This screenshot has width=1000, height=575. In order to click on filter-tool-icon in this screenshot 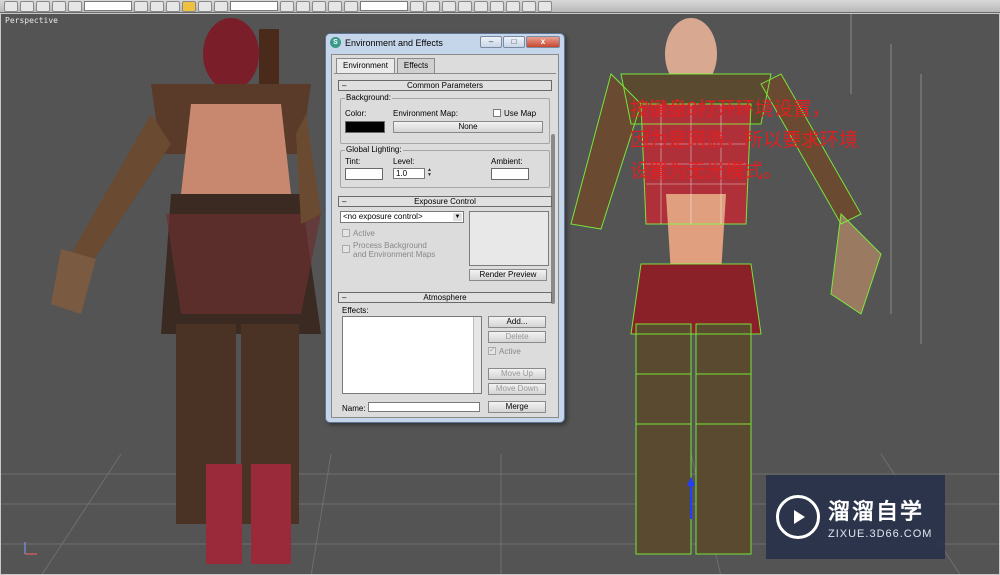, I will do `click(75, 6)`.